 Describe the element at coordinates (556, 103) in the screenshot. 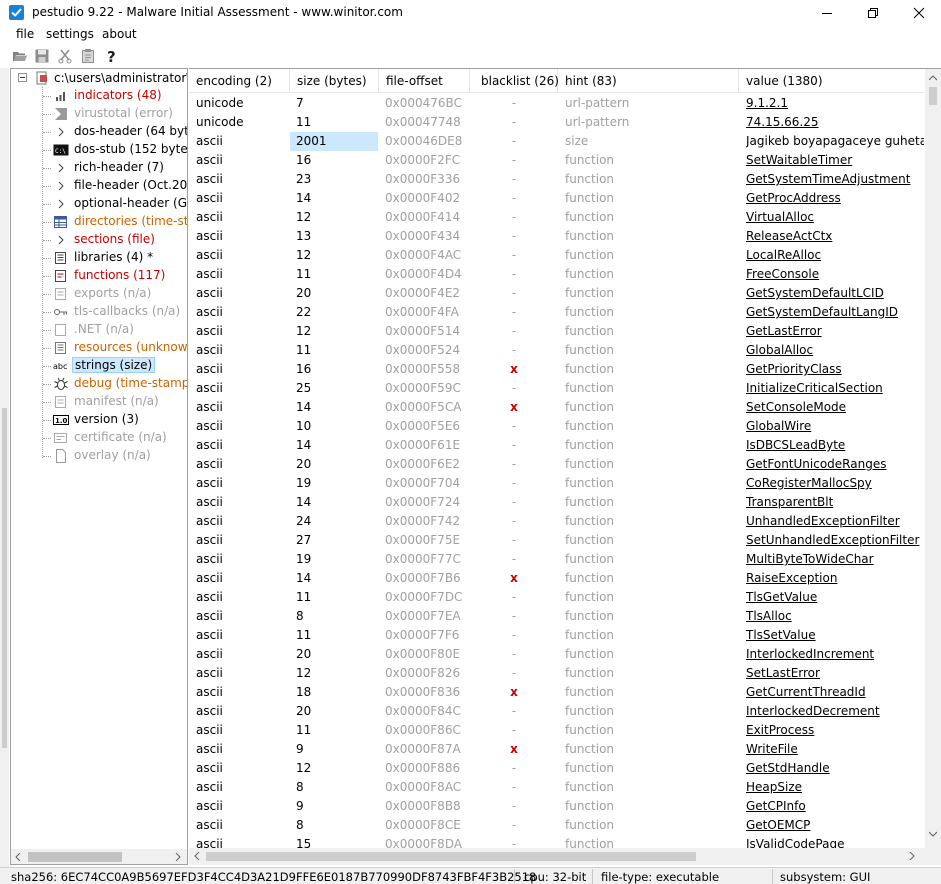

I see `table-row: unicode 7 0x000476BC - url-pattern 9.1.2.1` at that location.